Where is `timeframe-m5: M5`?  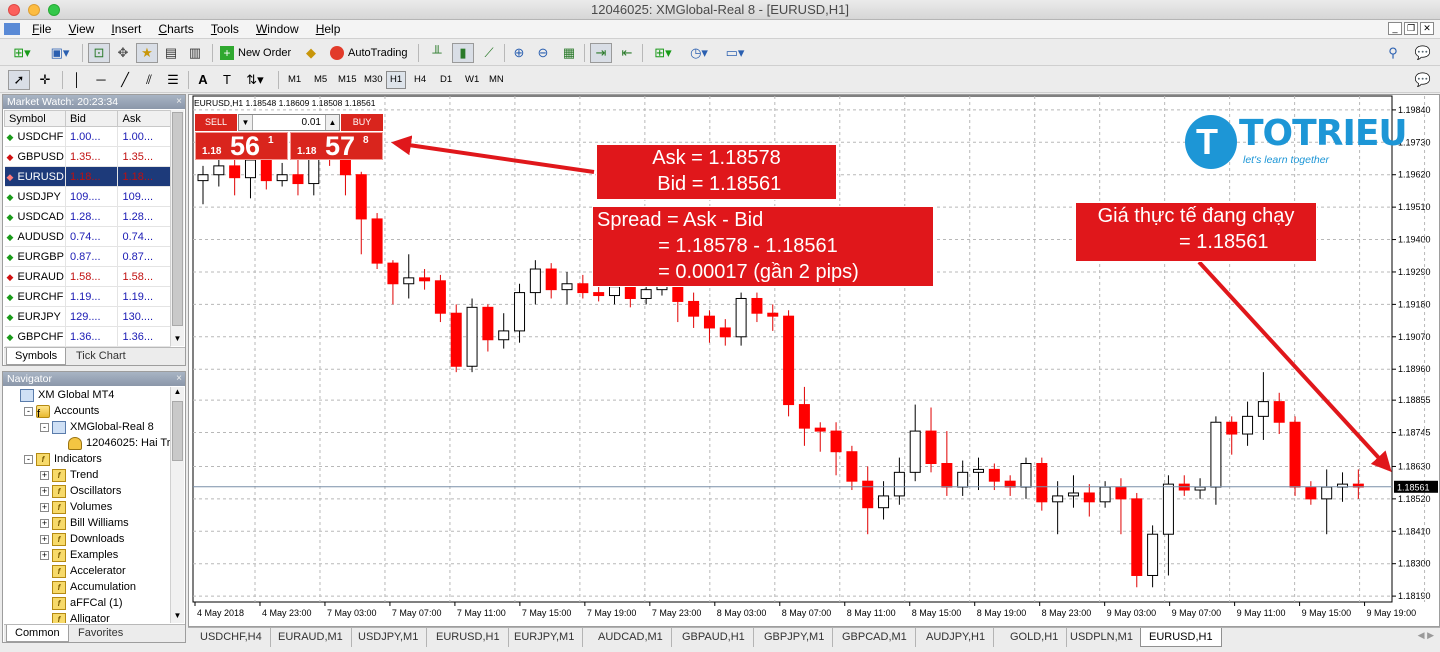
timeframe-m5: M5 is located at coordinates (320, 80).